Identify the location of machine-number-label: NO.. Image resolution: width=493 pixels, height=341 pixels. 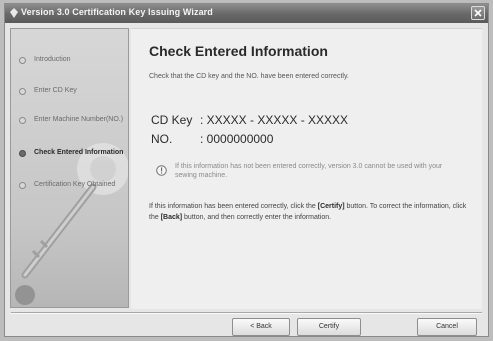
(162, 139).